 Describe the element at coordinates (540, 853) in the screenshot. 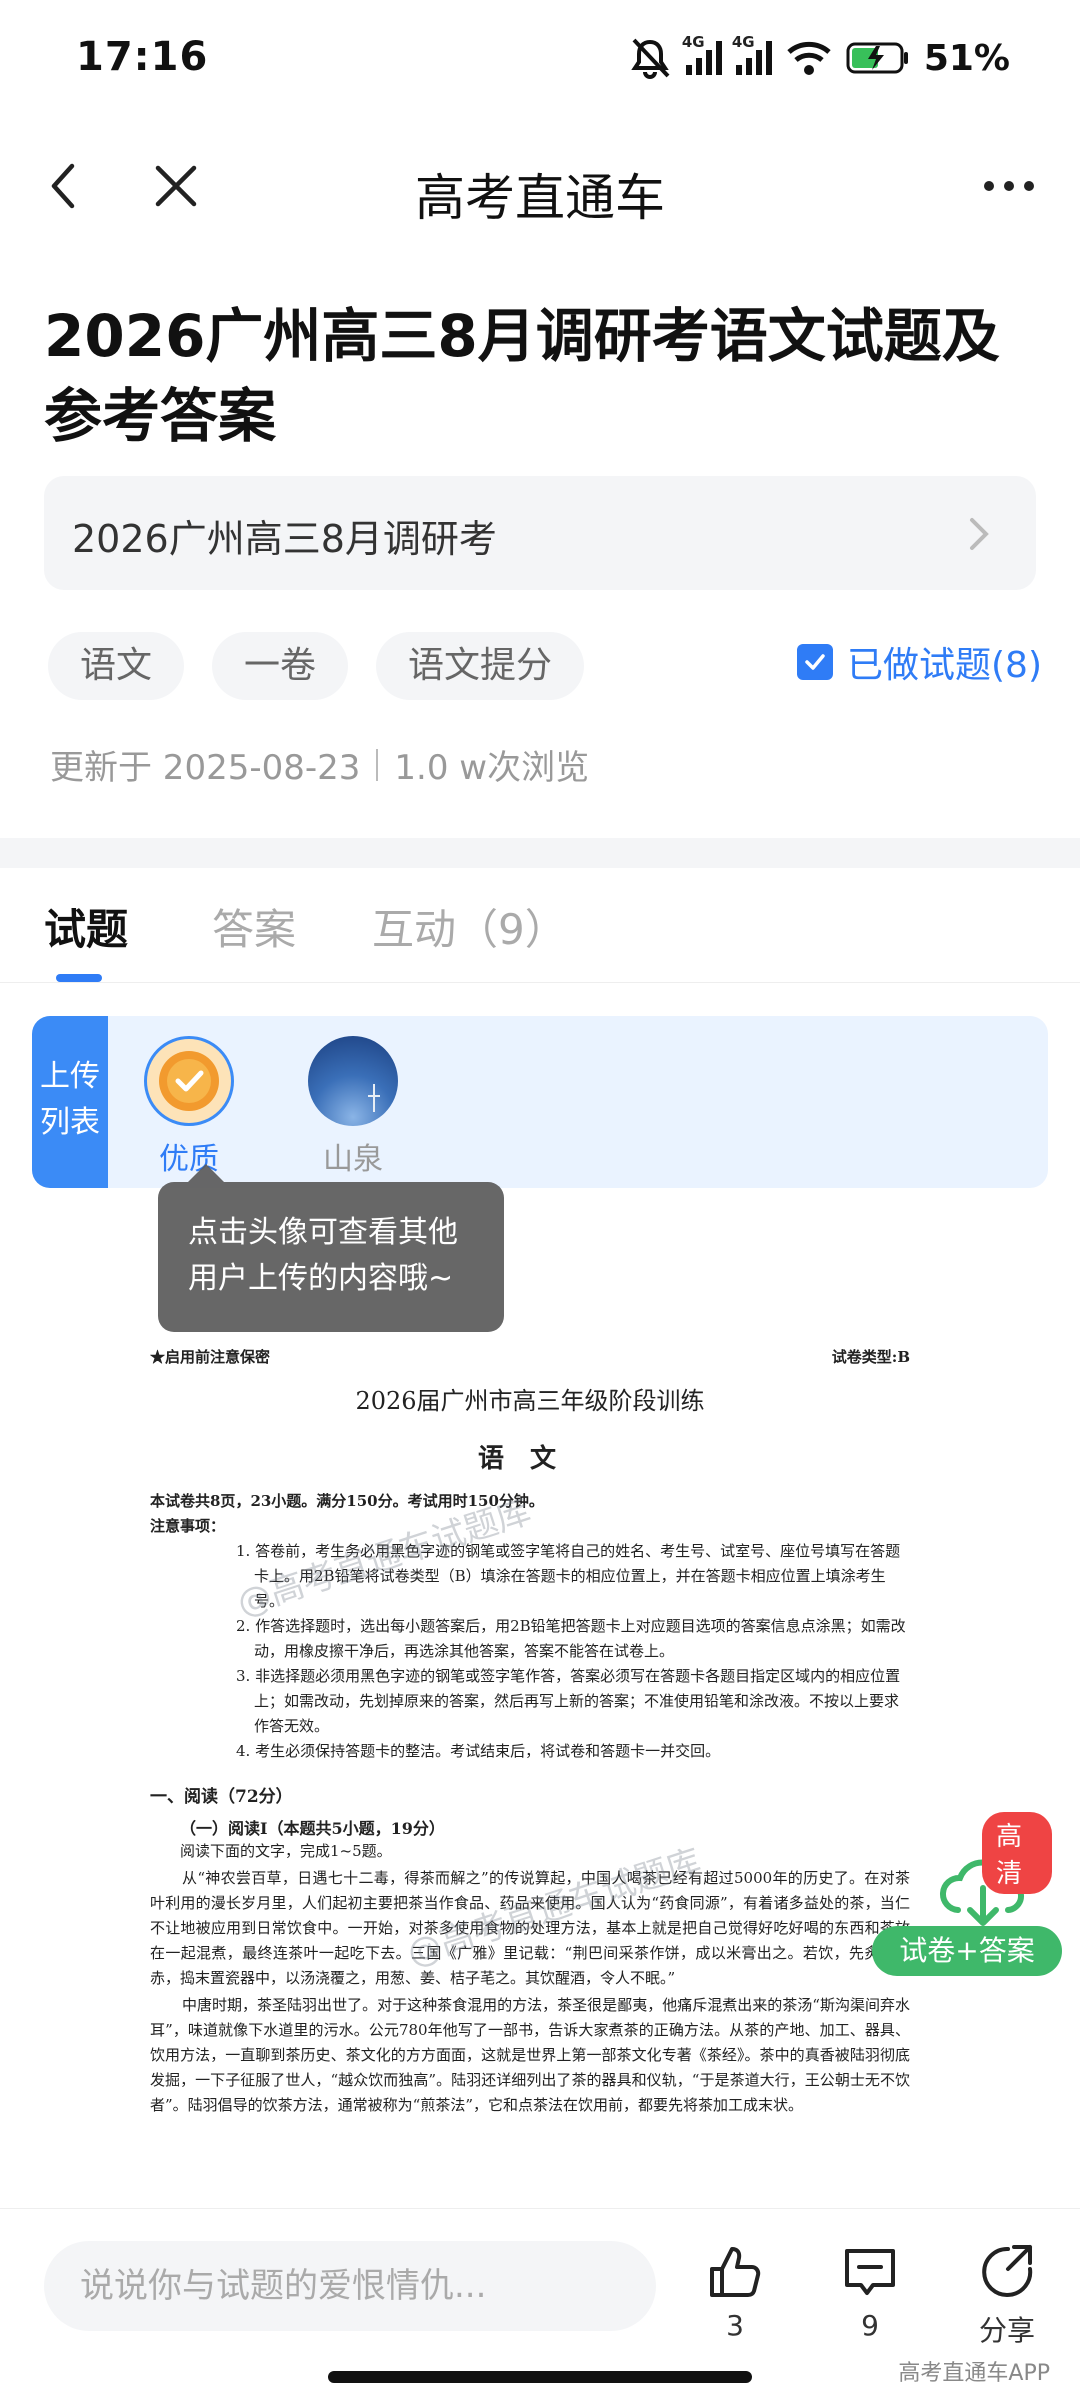

I see `section-divider` at that location.